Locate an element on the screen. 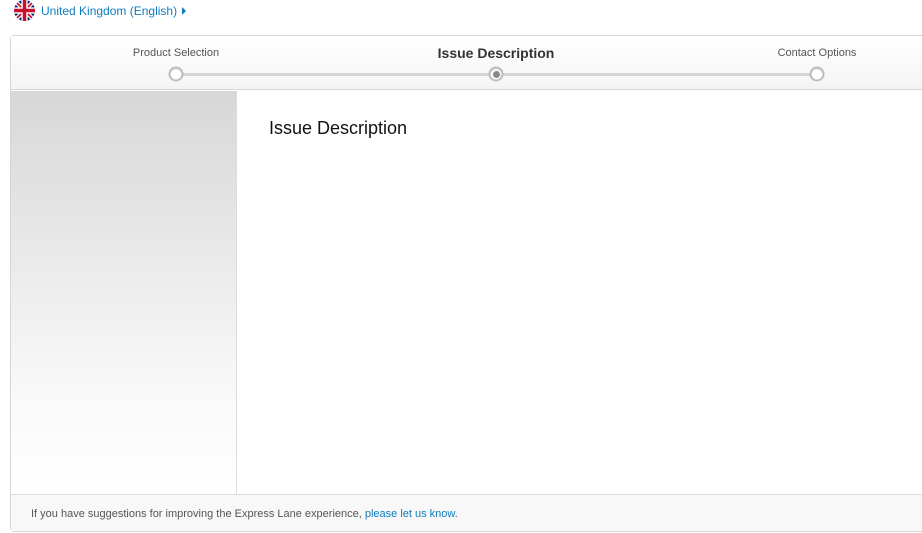  page-title: Issue Description is located at coordinates (338, 128).